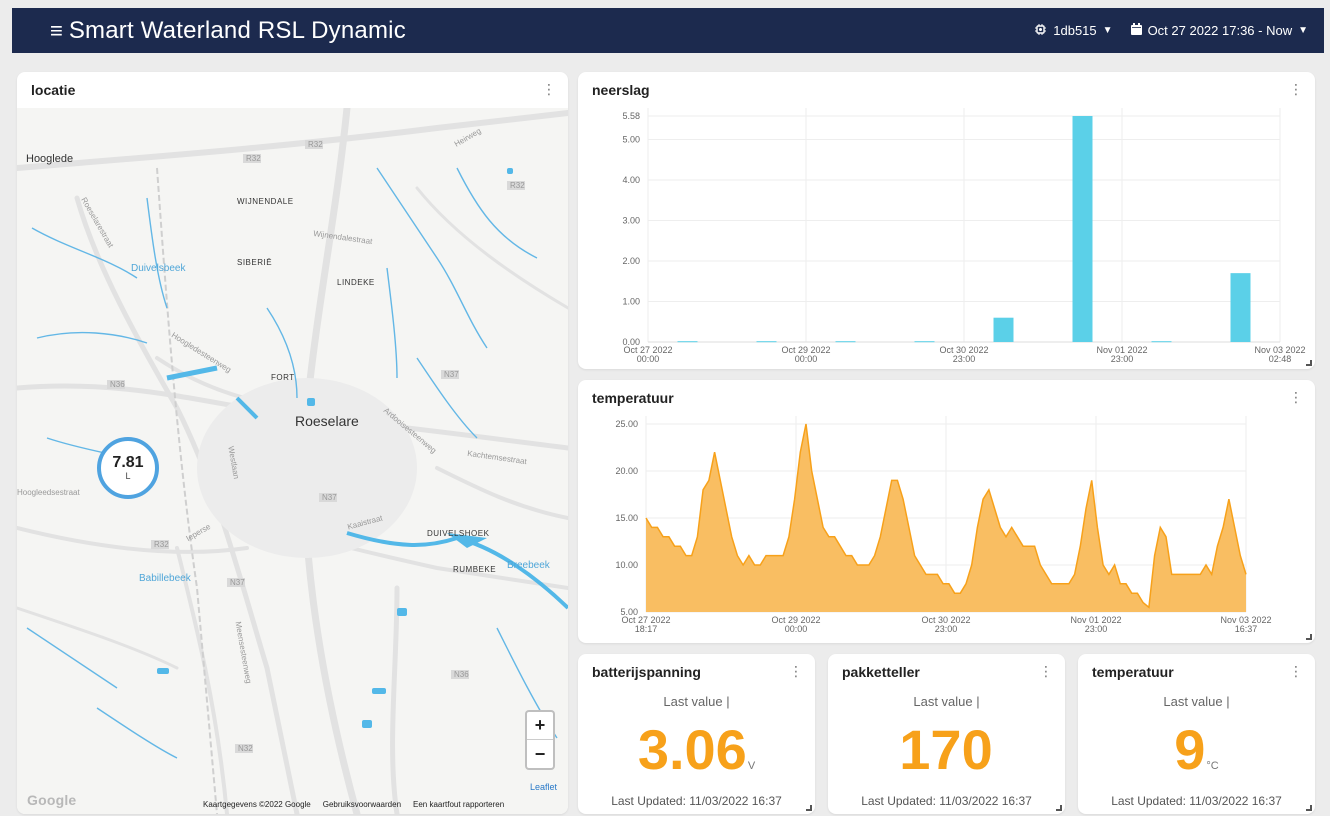 Image resolution: width=1330 pixels, height=816 pixels. I want to click on y-tick-label: 15.00, so click(626, 518).